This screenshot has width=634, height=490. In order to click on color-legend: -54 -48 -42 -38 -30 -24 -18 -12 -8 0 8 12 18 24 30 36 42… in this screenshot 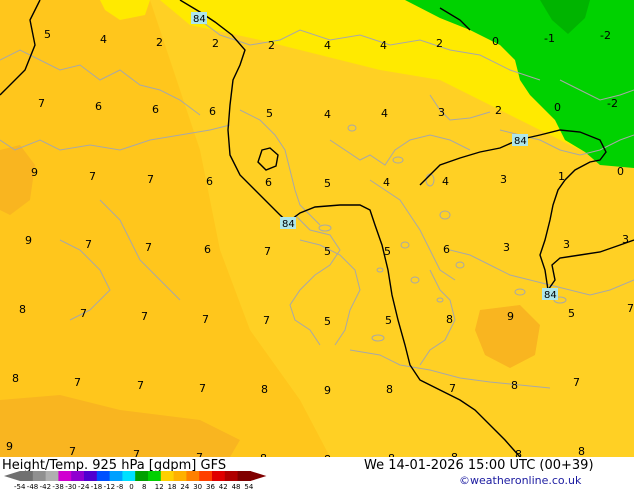, I will do `click(135, 480)`.